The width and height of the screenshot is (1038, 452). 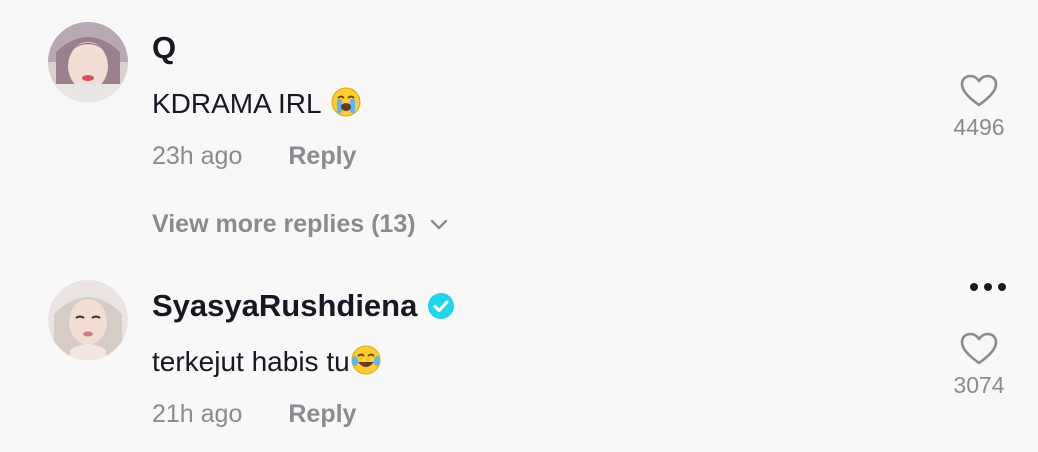 I want to click on comment-text: terkejut habis tu, so click(x=267, y=361).